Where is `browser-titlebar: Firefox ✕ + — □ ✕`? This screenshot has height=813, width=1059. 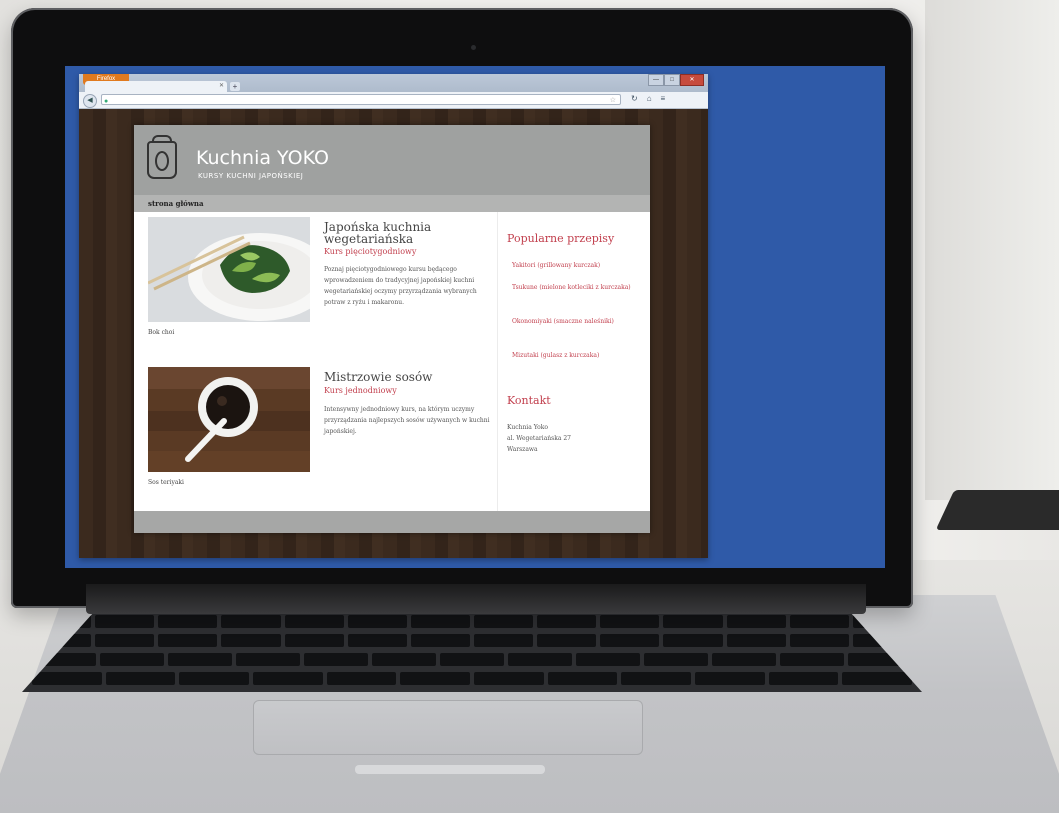
browser-titlebar: Firefox ✕ + — □ ✕ is located at coordinates (393, 83).